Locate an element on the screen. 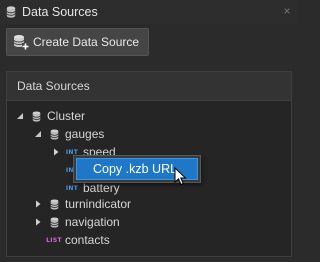 The width and height of the screenshot is (320, 262). int-badge: INT is located at coordinates (72, 188).